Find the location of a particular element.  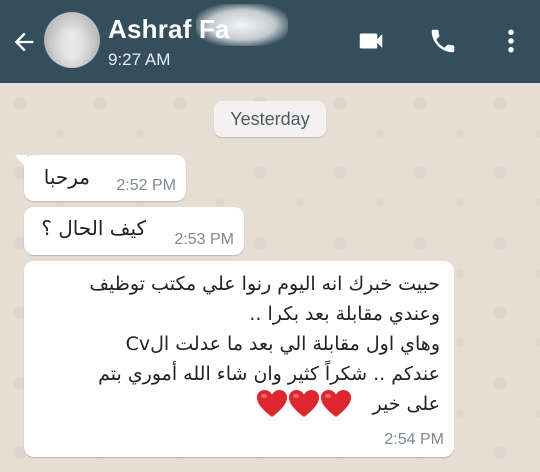

message-text: كيف الحال ؟ is located at coordinates (93, 228).